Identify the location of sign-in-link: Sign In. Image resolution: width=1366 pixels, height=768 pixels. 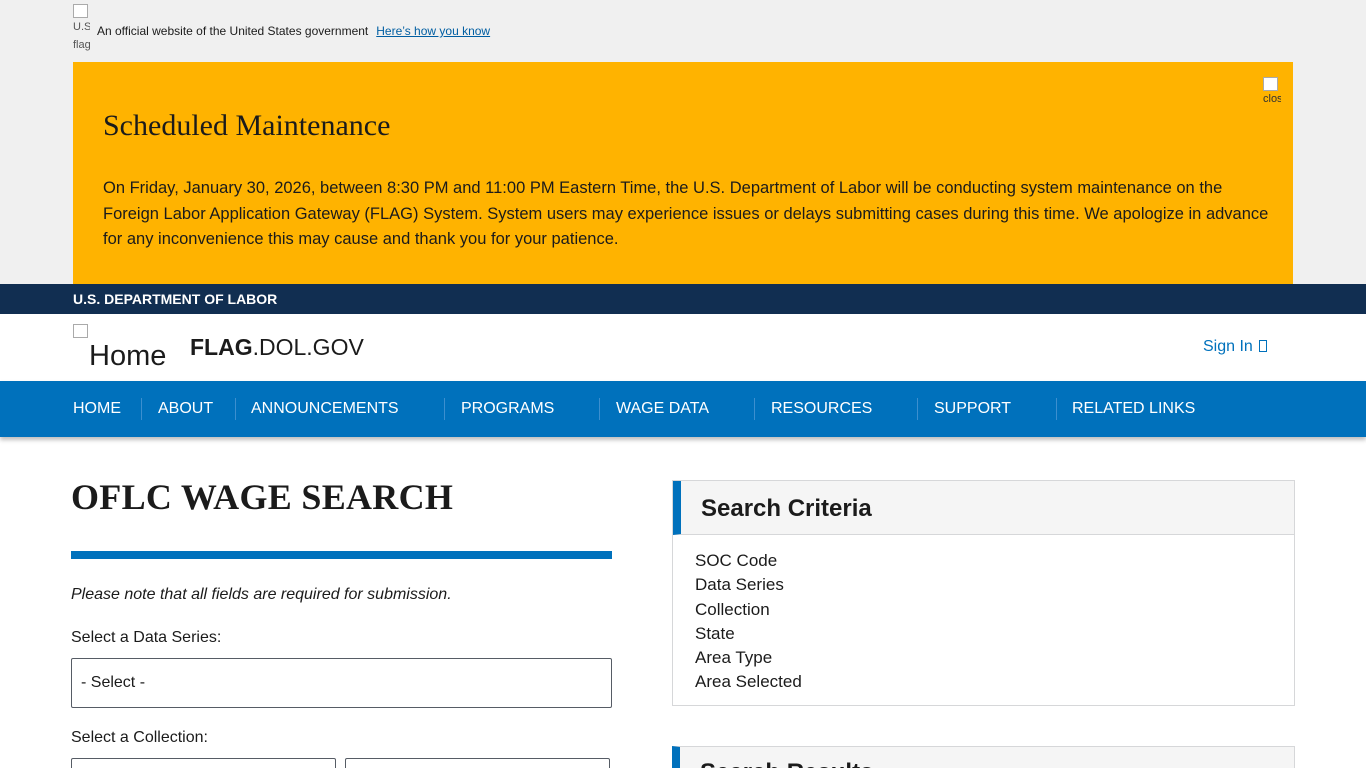
(1235, 347).